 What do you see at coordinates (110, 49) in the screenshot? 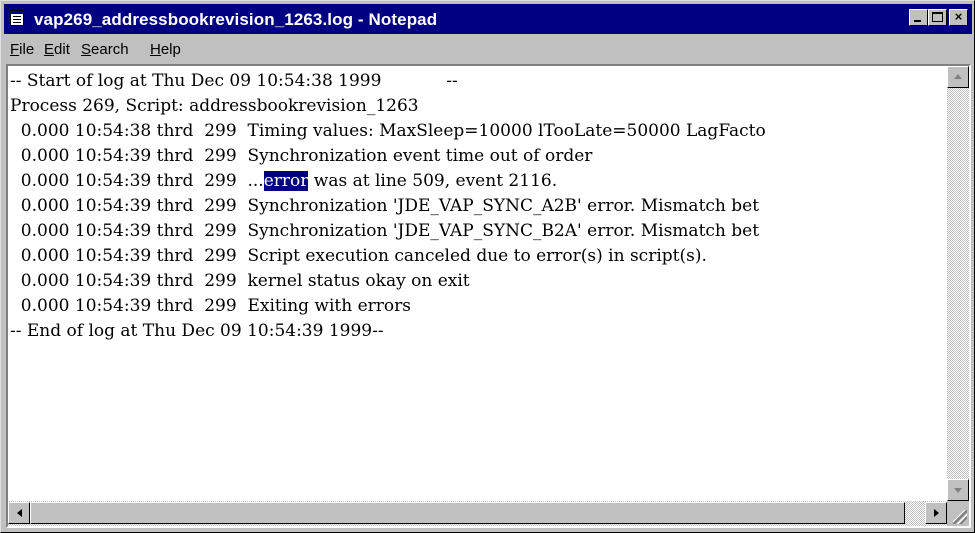
I see `menu-search-label: earch` at bounding box center [110, 49].